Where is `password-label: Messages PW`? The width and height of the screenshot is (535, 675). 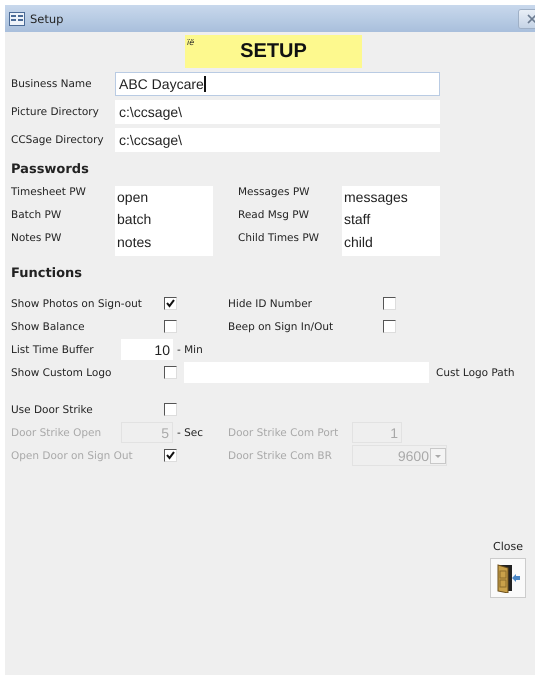
password-label: Messages PW is located at coordinates (274, 193).